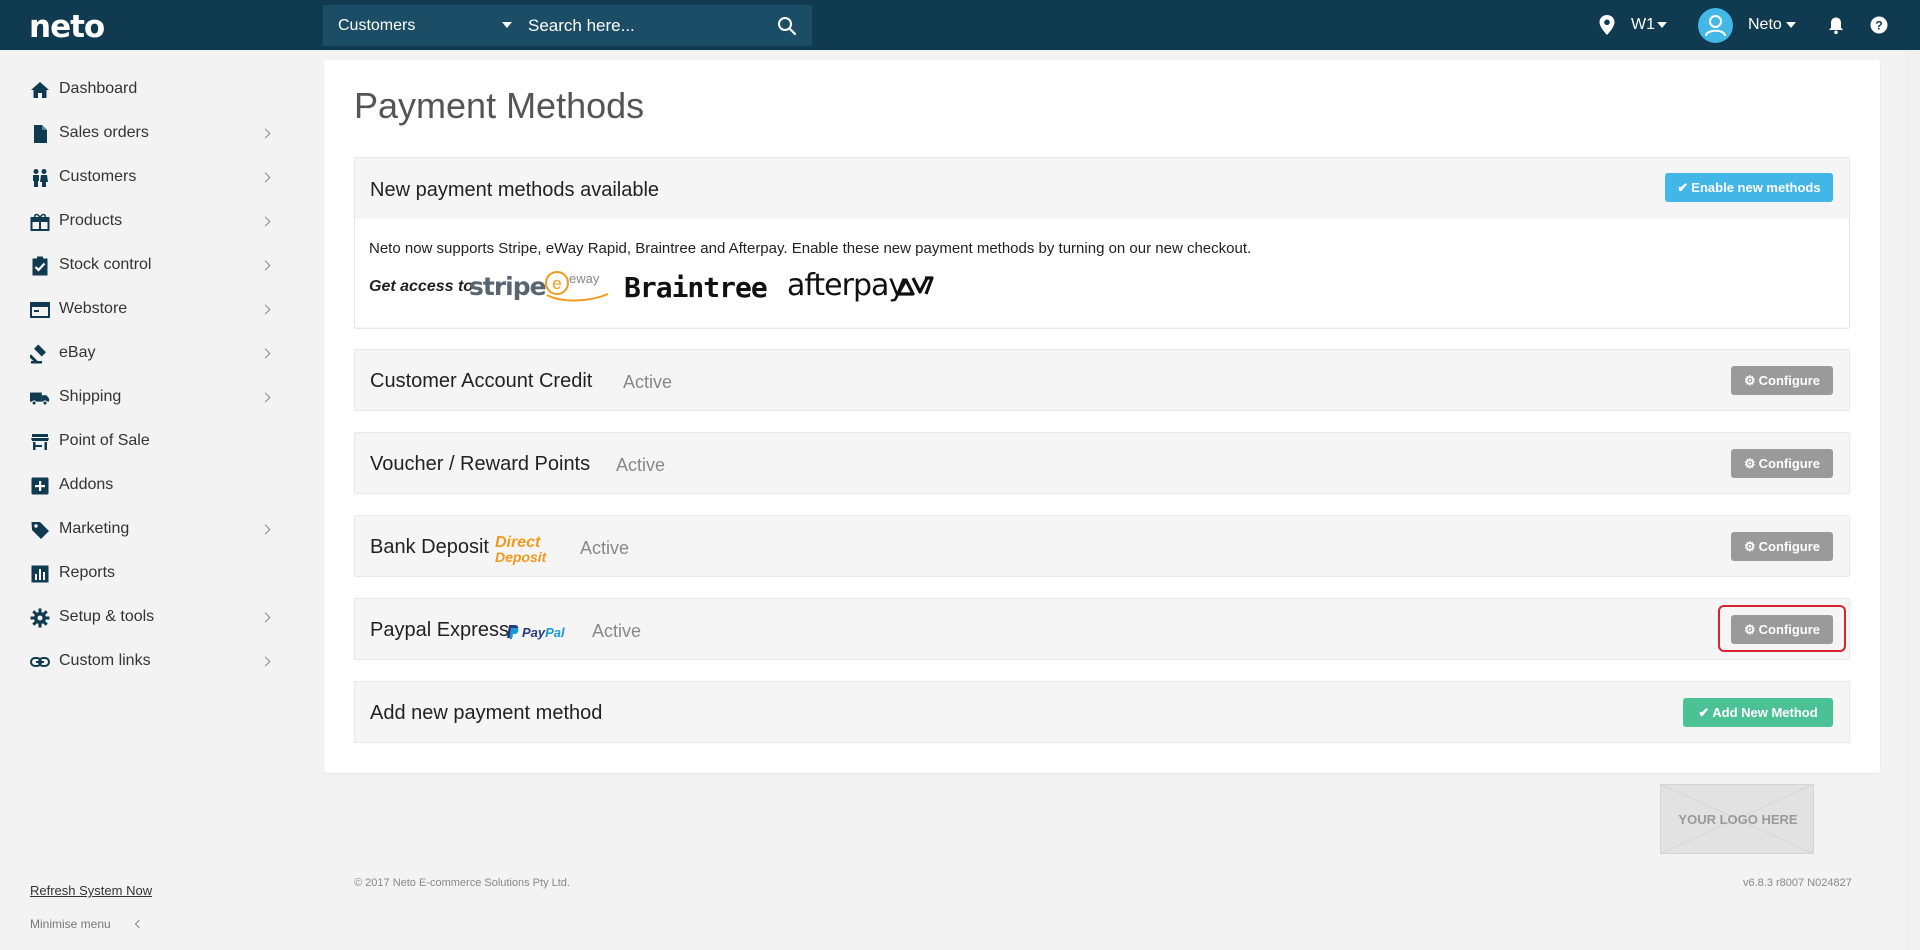 This screenshot has height=950, width=1920. Describe the element at coordinates (67, 27) in the screenshot. I see `neto-logo: neto` at that location.